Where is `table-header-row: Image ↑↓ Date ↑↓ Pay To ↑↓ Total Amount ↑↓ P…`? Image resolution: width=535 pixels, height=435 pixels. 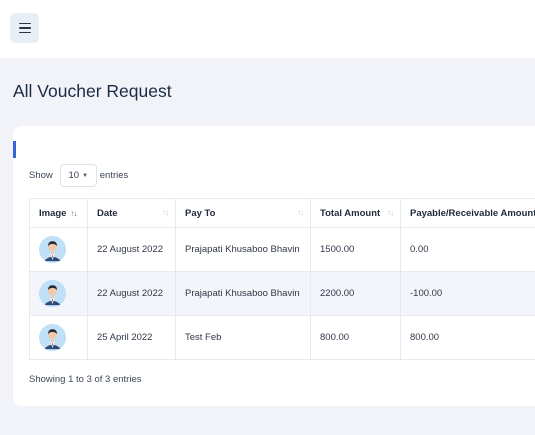
table-header-row: Image ↑↓ Date ↑↓ Pay To ↑↓ Total Amount ↑↓ P… is located at coordinates (282, 213).